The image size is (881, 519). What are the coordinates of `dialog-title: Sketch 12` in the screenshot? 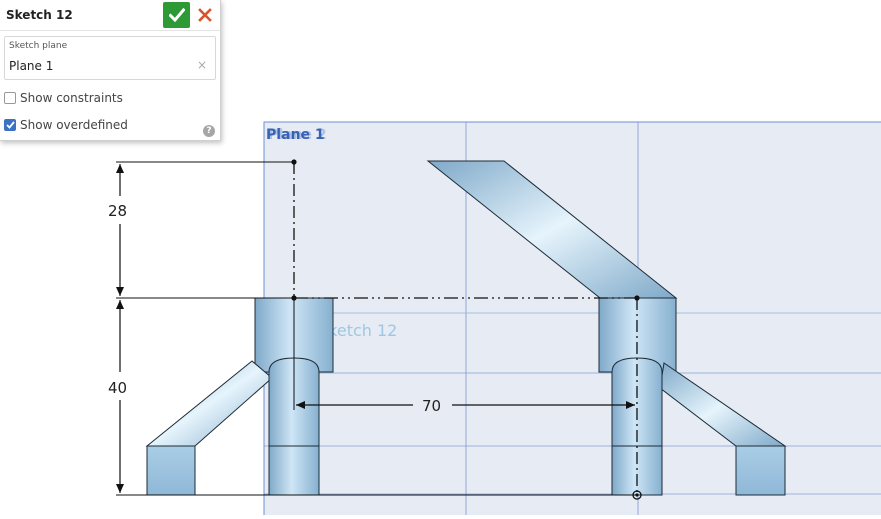 It's located at (39, 15).